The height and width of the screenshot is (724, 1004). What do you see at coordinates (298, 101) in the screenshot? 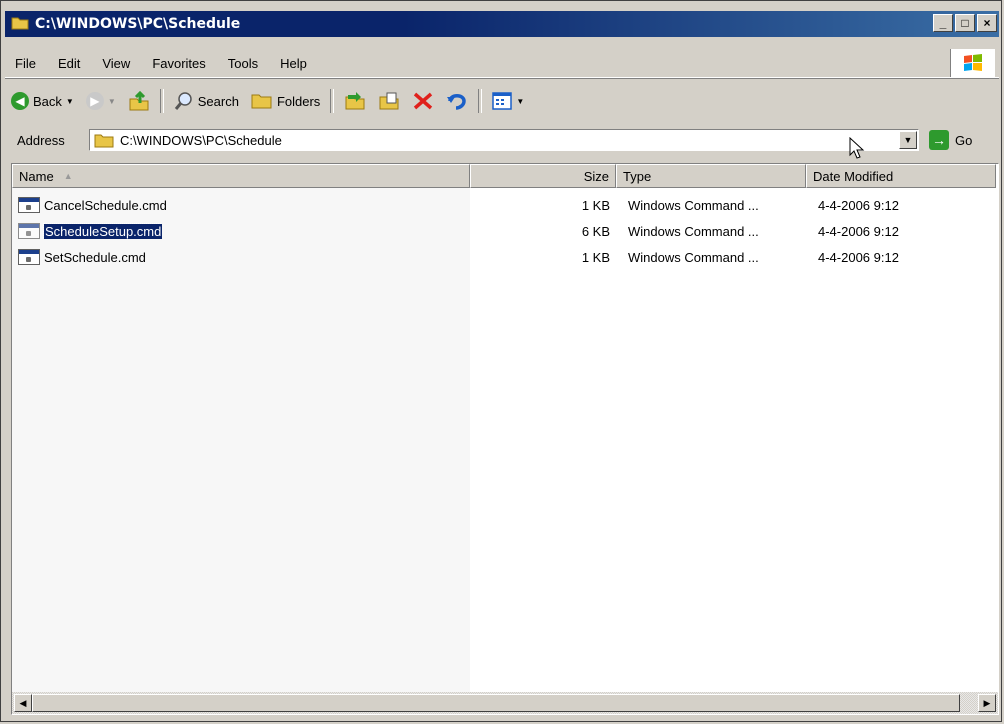
I see `folders-label: Folders` at bounding box center [298, 101].